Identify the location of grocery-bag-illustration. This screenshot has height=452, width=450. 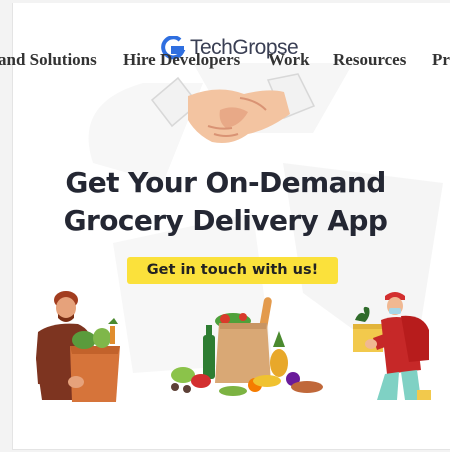
(247, 346).